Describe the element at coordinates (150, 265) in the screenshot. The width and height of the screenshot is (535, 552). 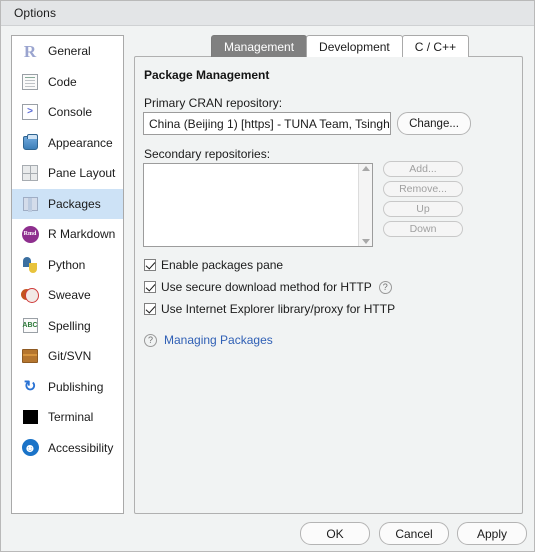
I see `checkbox-enable-packages-pane` at that location.